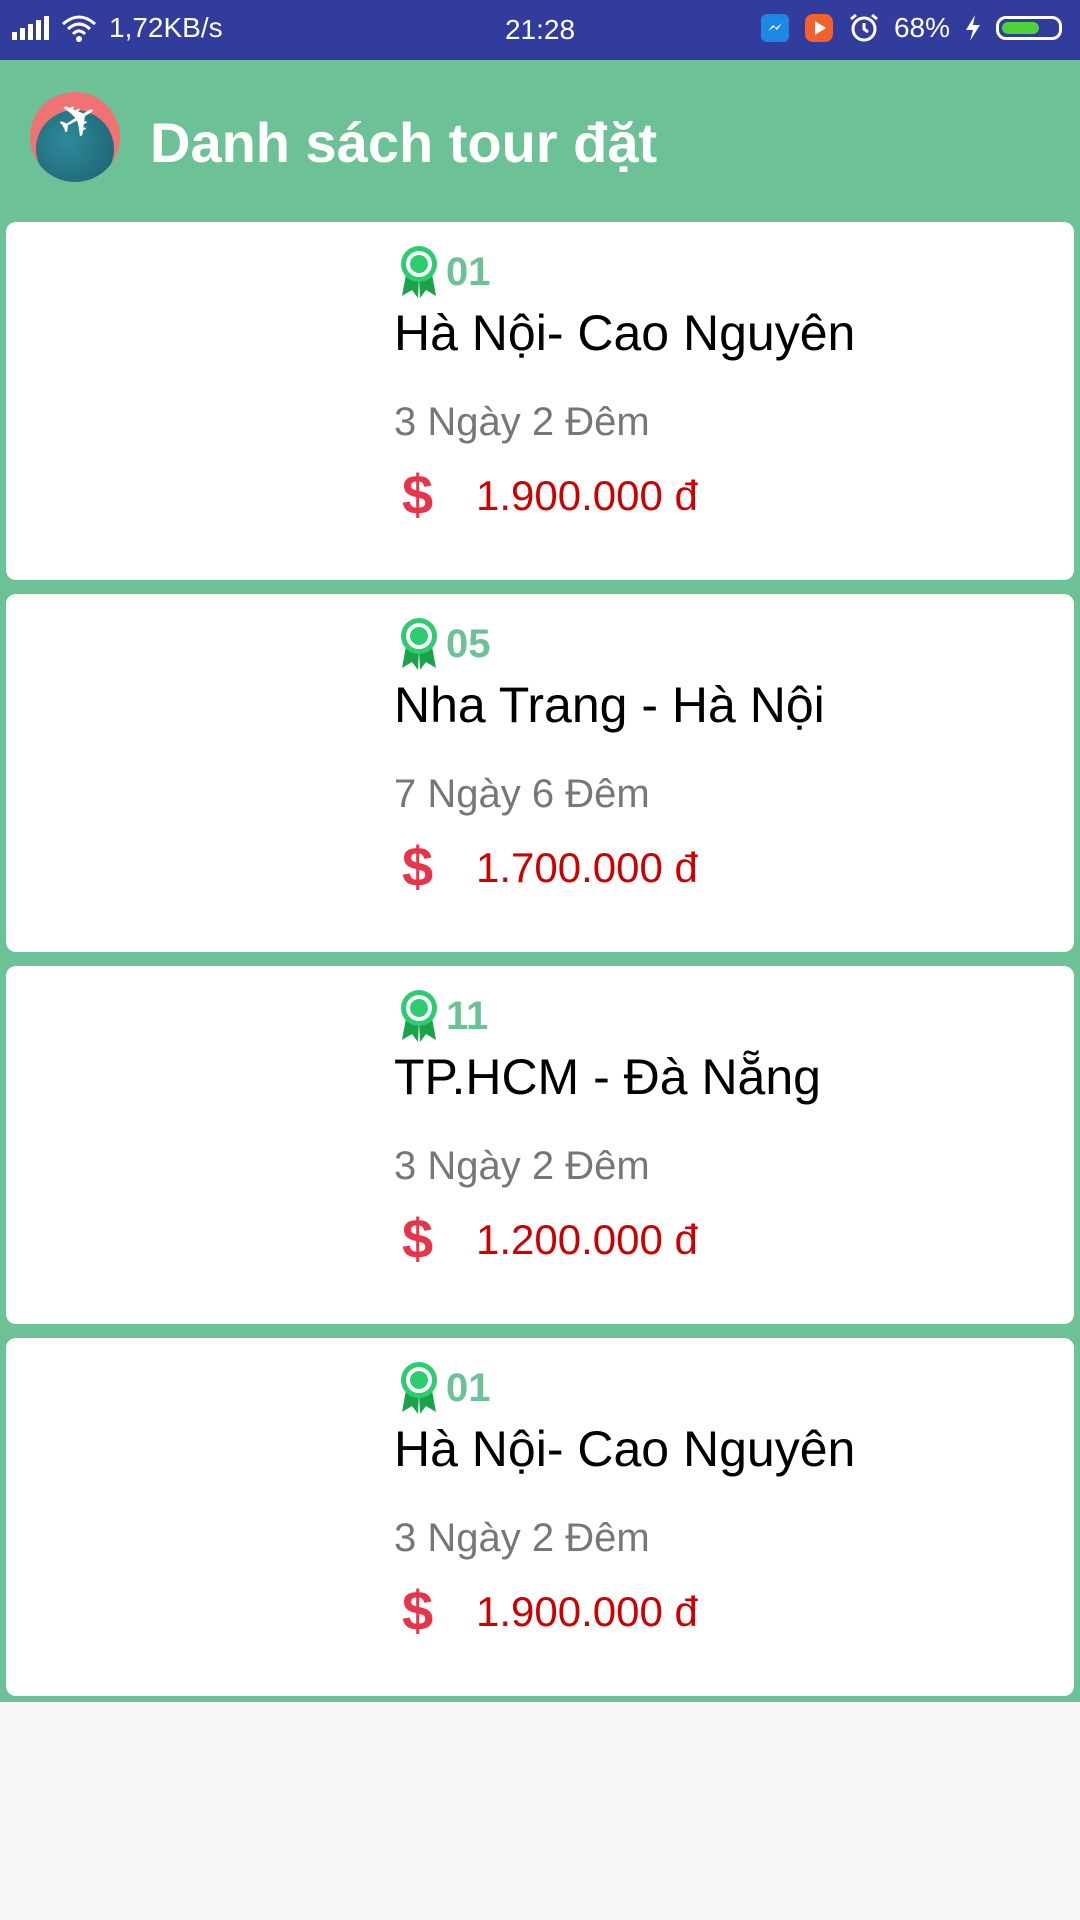 The width and height of the screenshot is (1080, 1920). I want to click on video-app-icon, so click(818, 28).